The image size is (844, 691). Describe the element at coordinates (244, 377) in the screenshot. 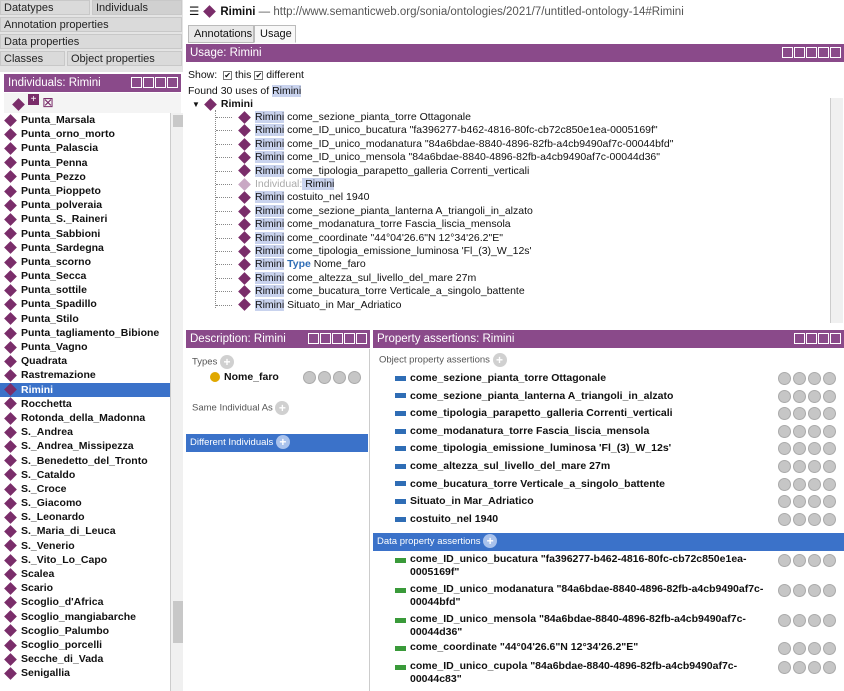

I see `type-row: Nome_faro` at that location.